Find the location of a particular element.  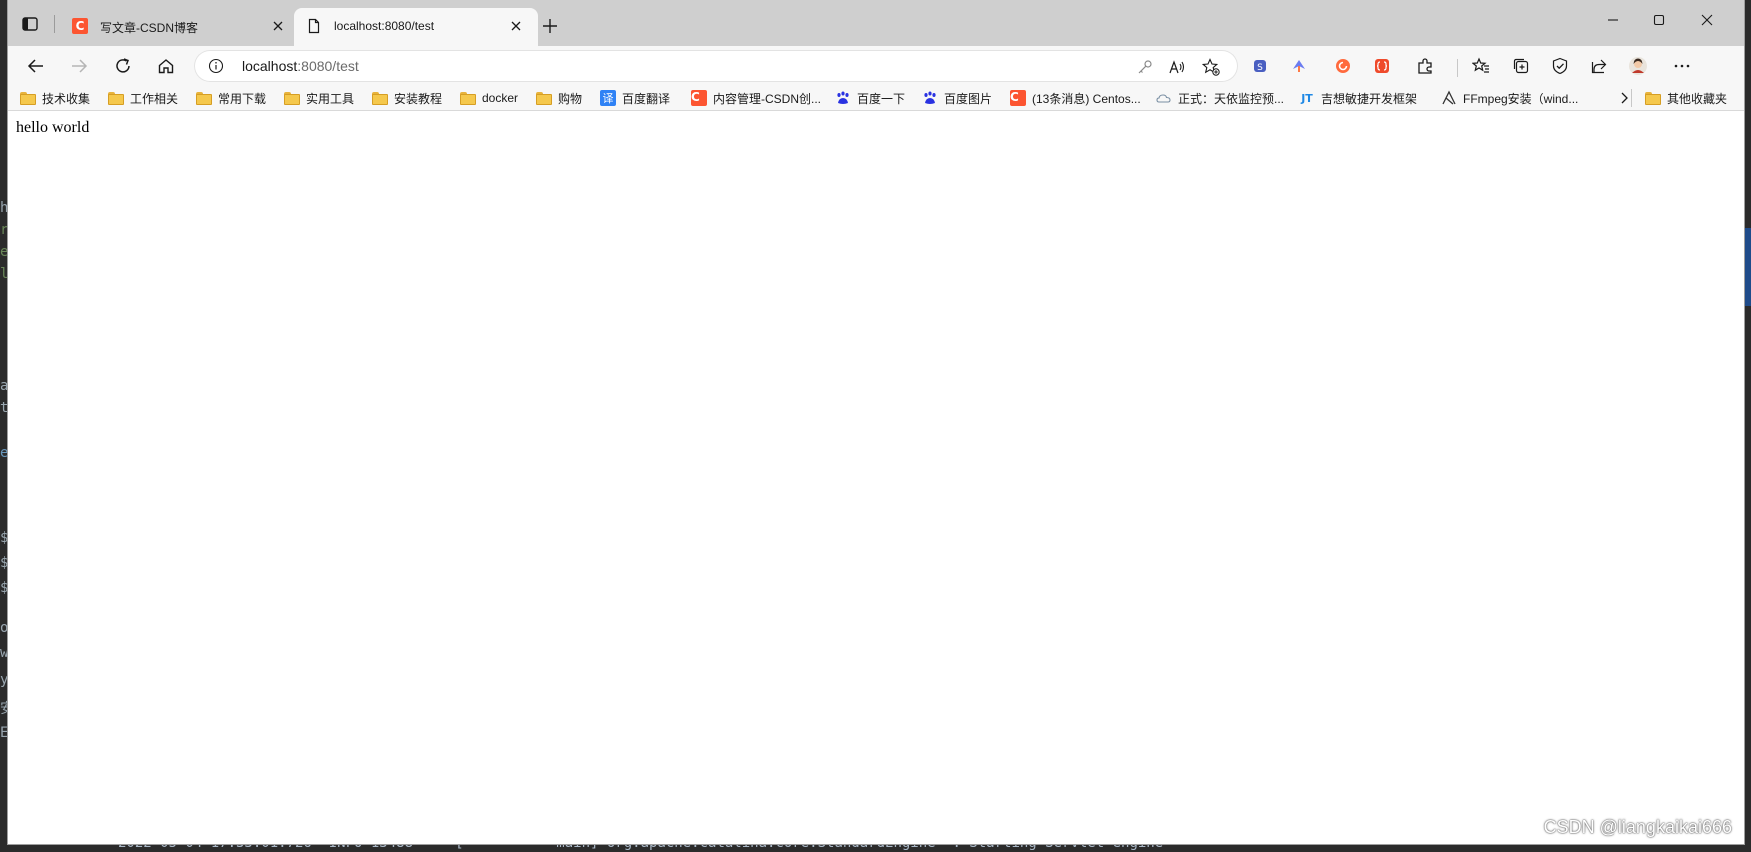

bookmark-label: 百度图片 is located at coordinates (968, 98).